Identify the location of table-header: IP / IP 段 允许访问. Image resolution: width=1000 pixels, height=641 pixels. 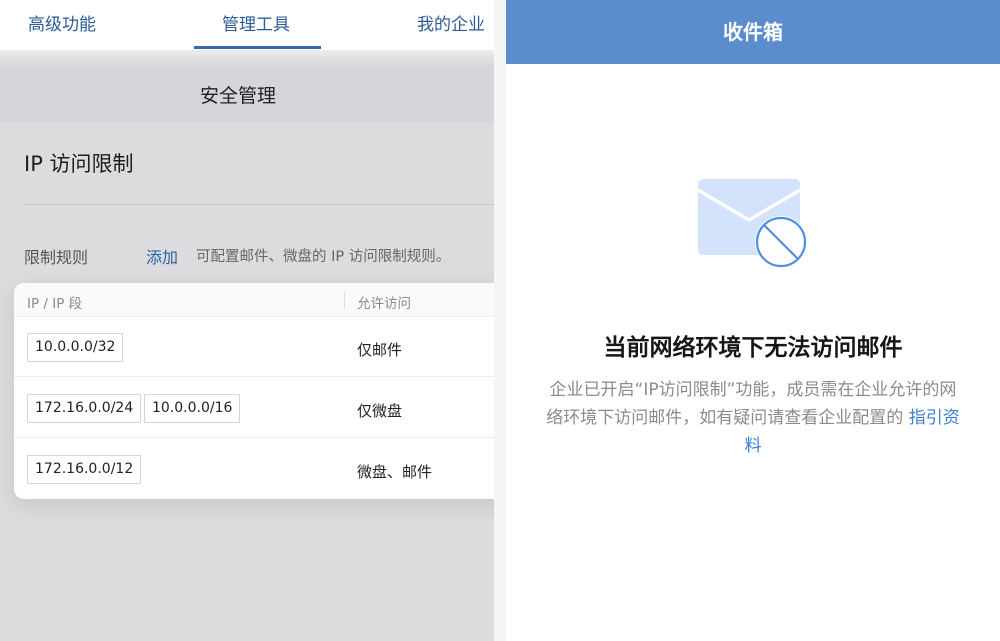
(254, 300).